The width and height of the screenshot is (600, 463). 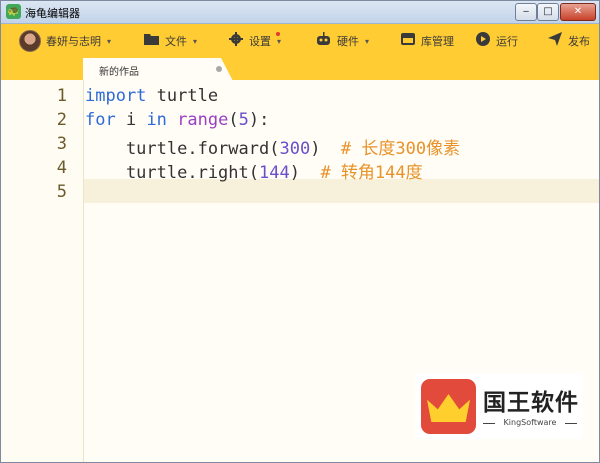 What do you see at coordinates (151, 41) in the screenshot?
I see `folder-icon` at bounding box center [151, 41].